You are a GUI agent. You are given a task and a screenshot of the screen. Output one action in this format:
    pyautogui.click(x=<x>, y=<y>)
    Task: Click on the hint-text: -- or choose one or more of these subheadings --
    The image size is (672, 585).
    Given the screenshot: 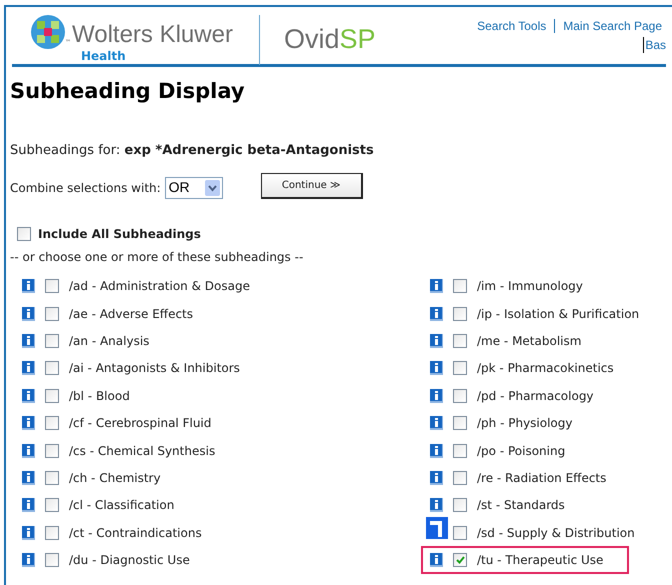 What is the action you would take?
    pyautogui.click(x=157, y=257)
    